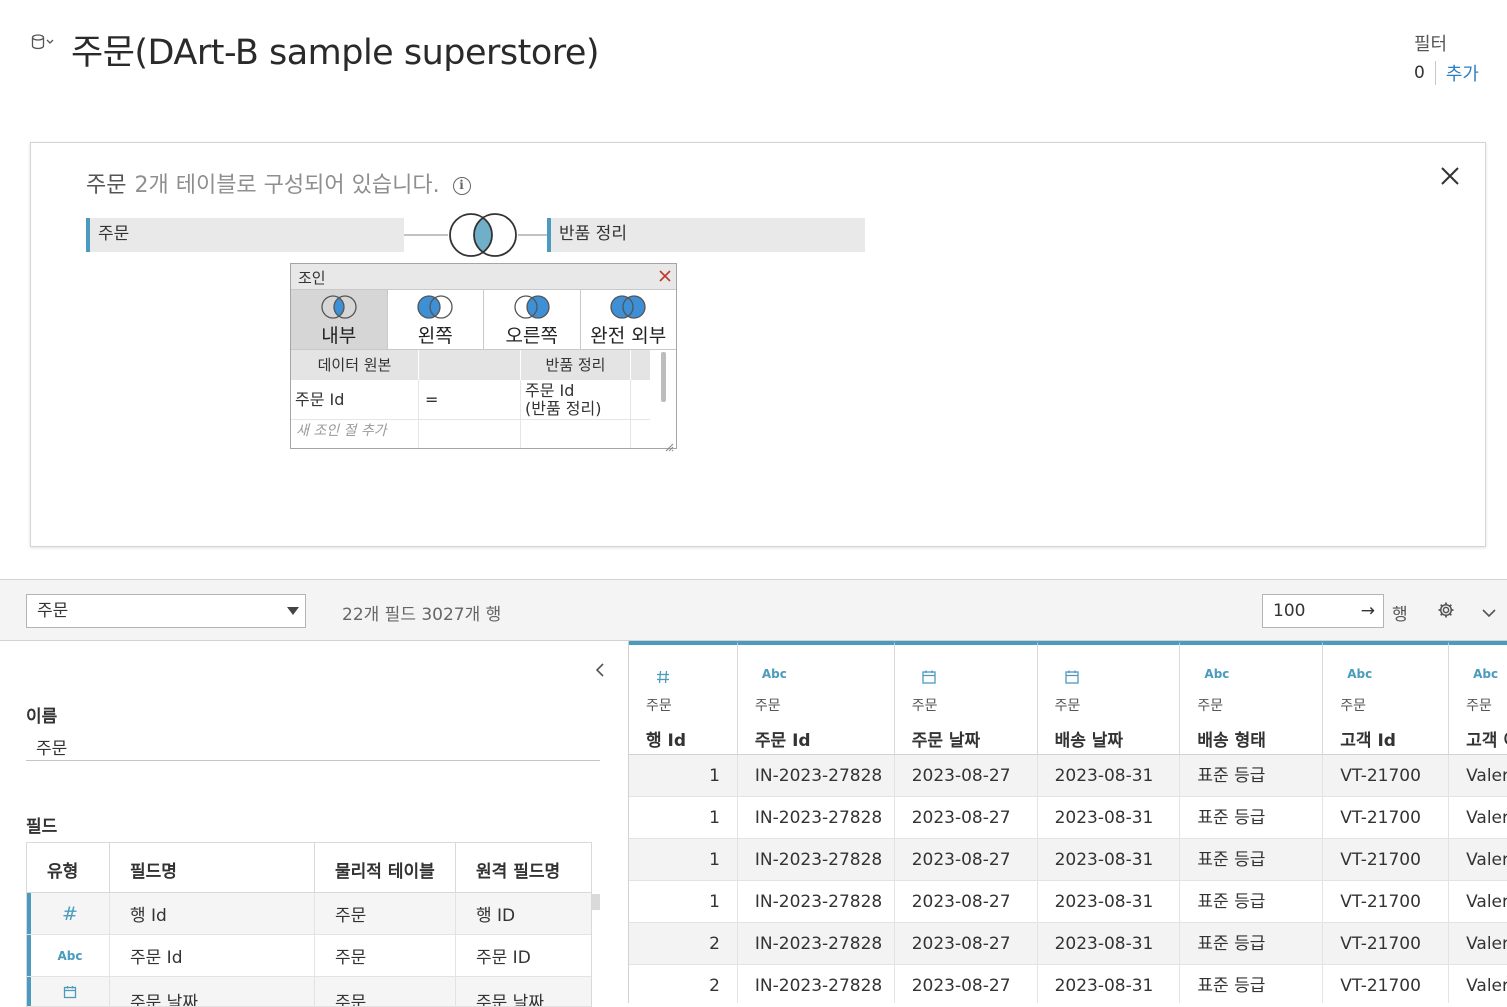  I want to click on gear-icon, so click(1446, 610).